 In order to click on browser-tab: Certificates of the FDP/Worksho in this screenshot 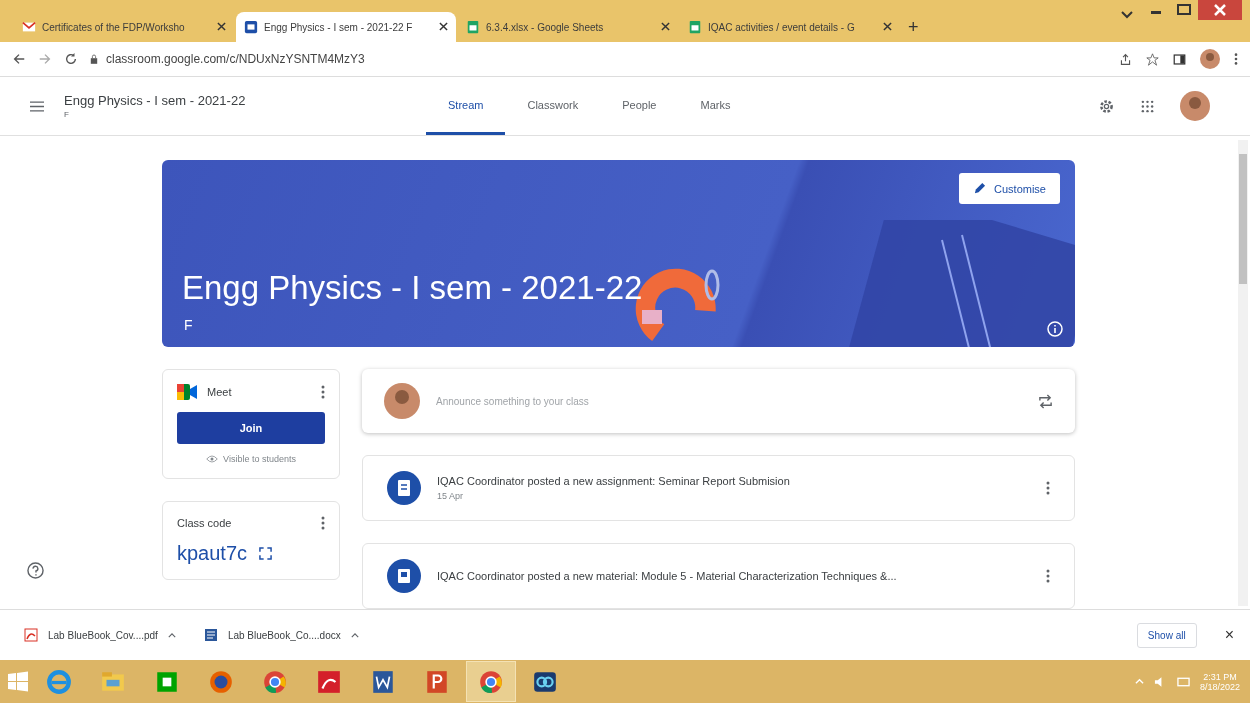, I will do `click(124, 27)`.